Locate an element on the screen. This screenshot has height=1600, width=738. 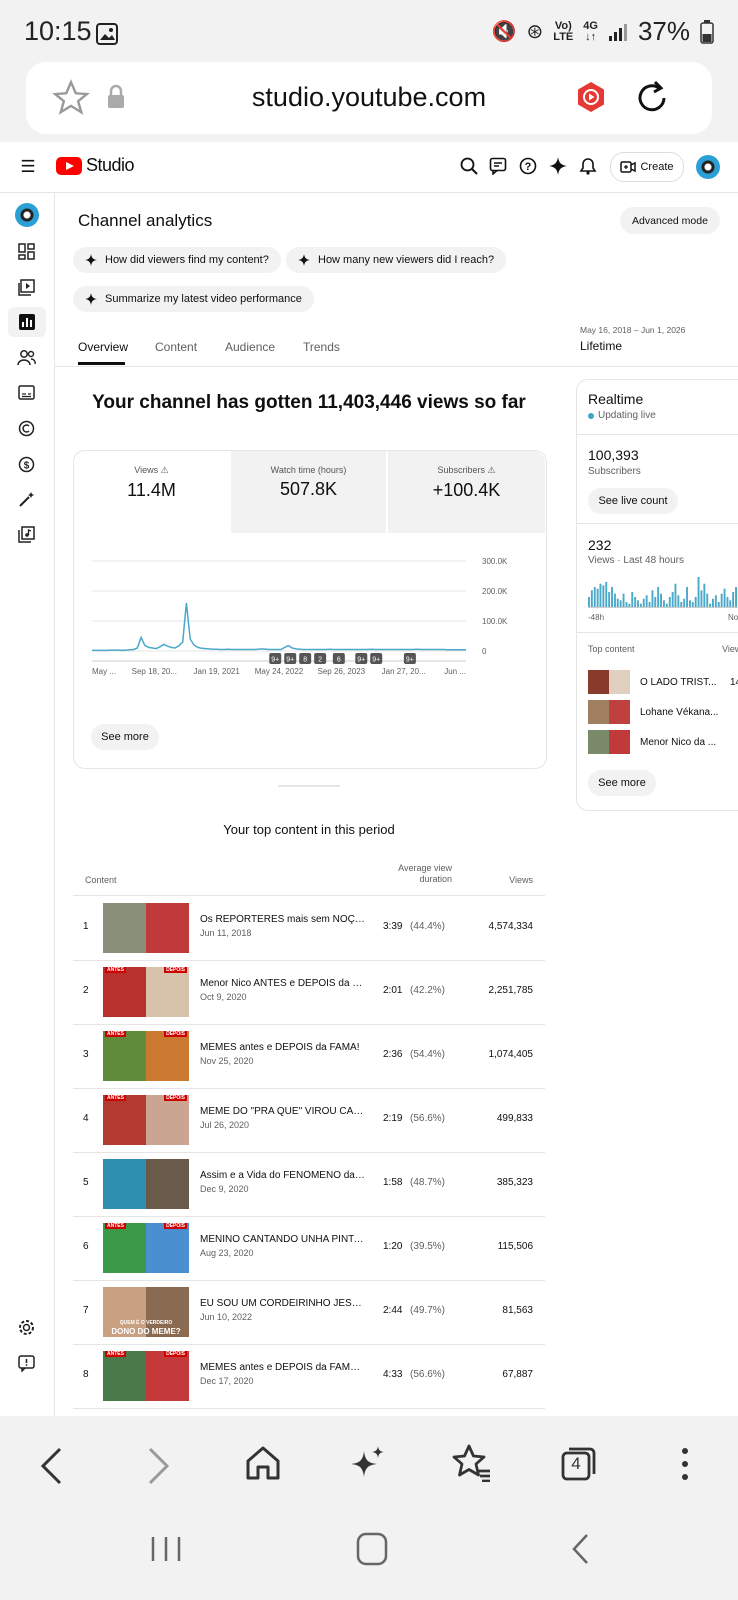
sidebar-item-analytics is located at coordinates (27, 322).